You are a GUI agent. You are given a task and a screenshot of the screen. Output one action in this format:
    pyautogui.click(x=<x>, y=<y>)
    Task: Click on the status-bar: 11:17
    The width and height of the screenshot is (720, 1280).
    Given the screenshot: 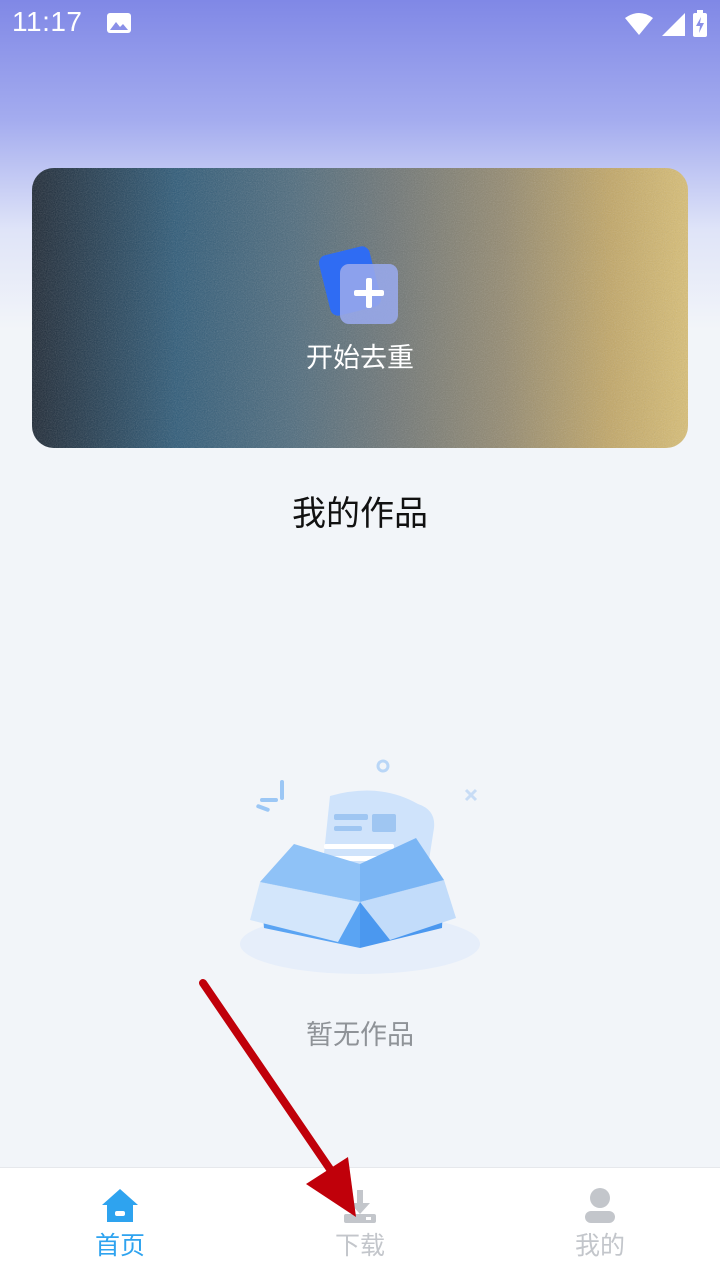 What is the action you would take?
    pyautogui.click(x=360, y=24)
    